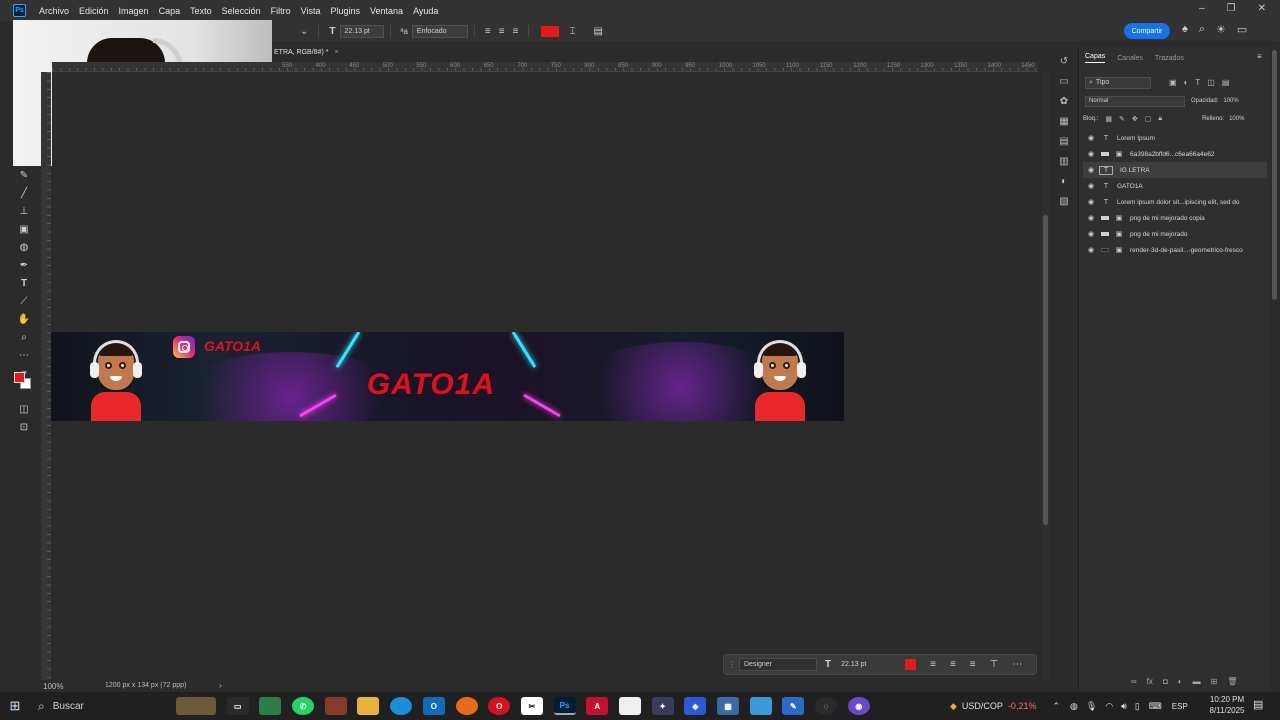  Describe the element at coordinates (1109, 706) in the screenshot. I see `wifi-icon: ◠` at that location.